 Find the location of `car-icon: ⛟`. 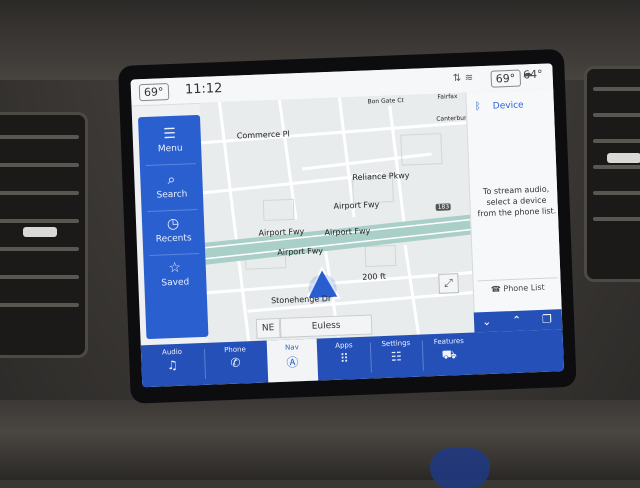

car-icon: ⛟ is located at coordinates (449, 354).